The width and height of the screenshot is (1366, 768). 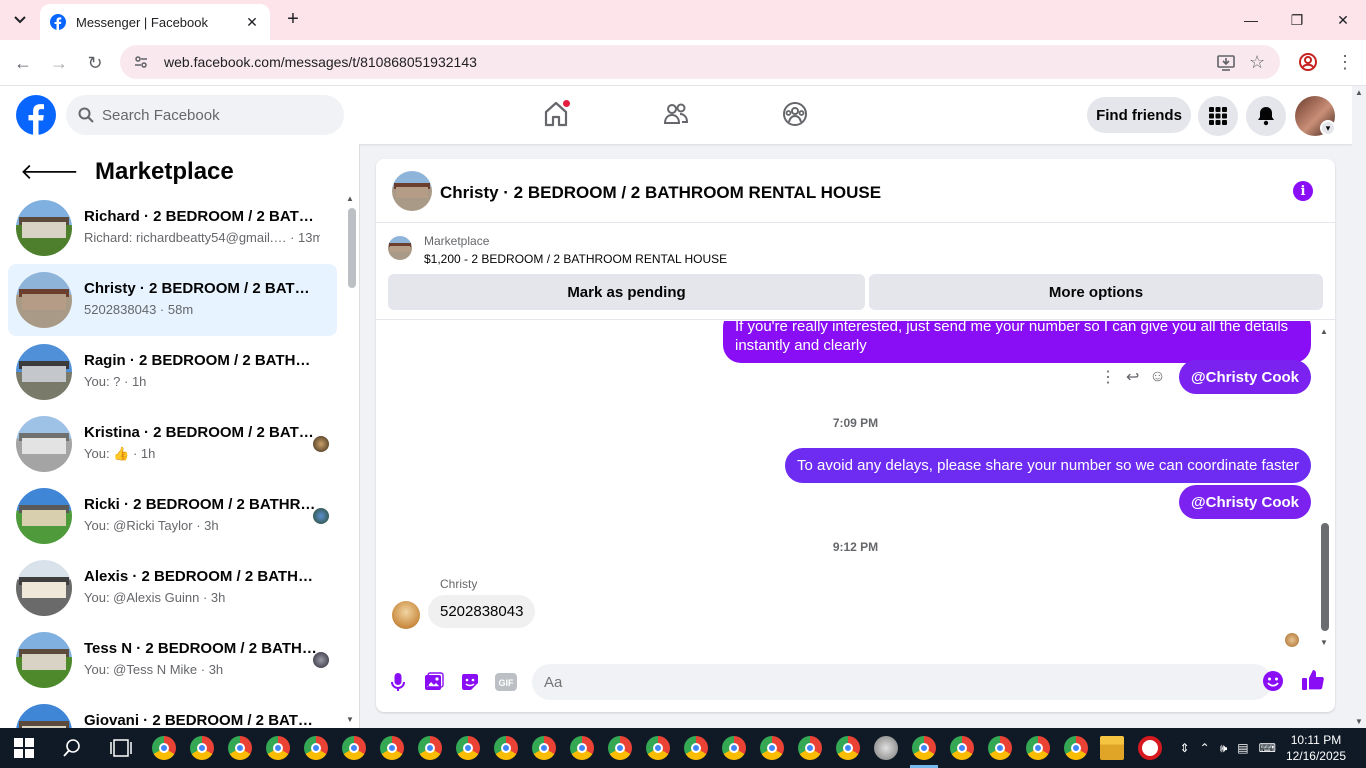 I want to click on menu-icon: ⋮, so click(x=1345, y=62).